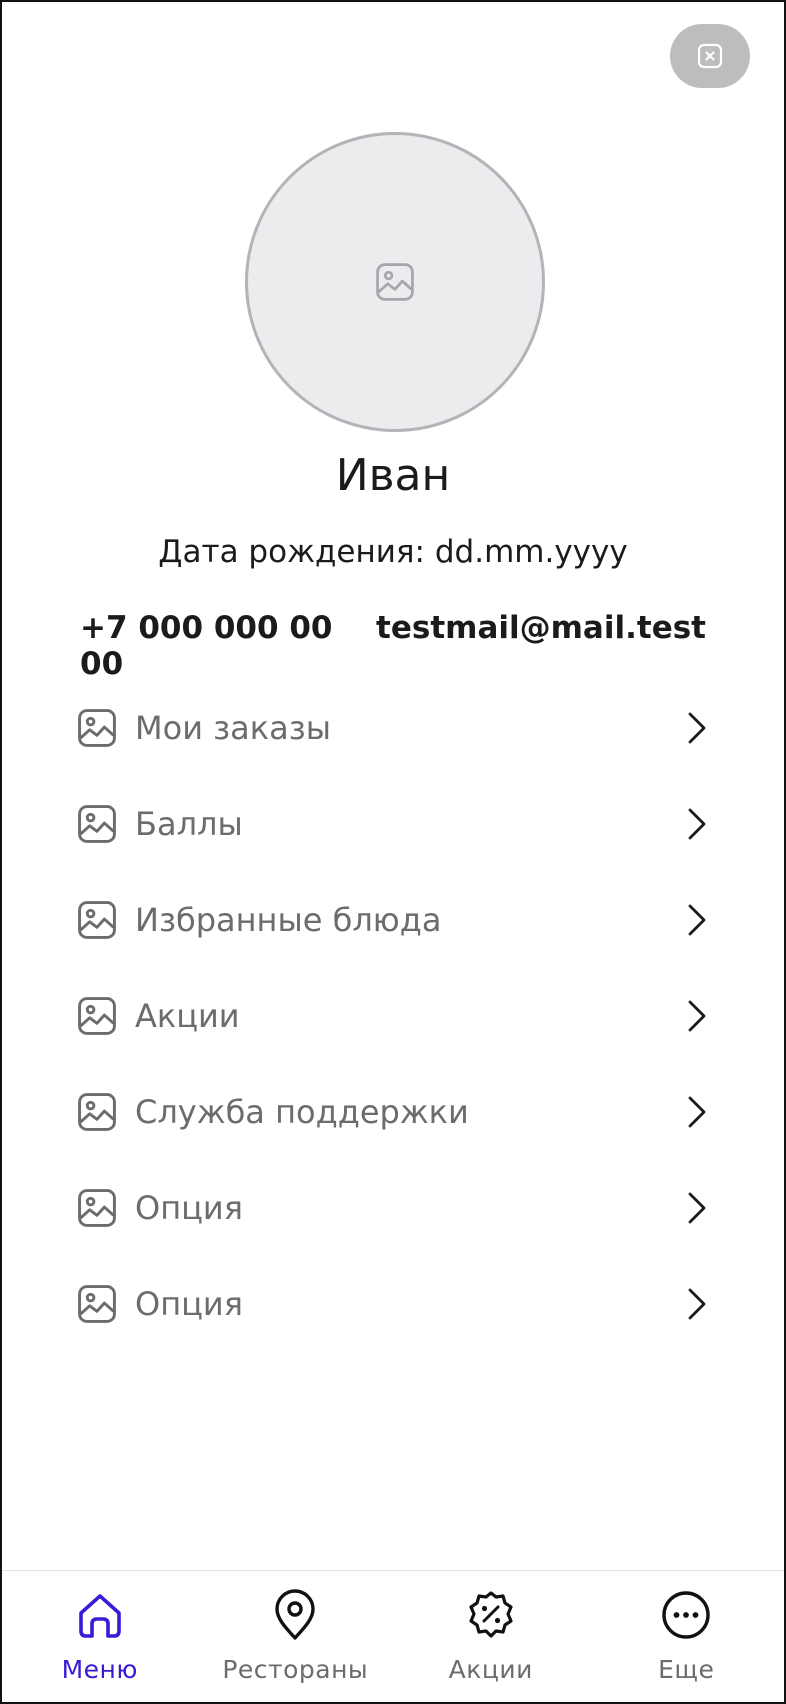  Describe the element at coordinates (393, 1304) in the screenshot. I see `menu-item-option-2: Опция` at that location.